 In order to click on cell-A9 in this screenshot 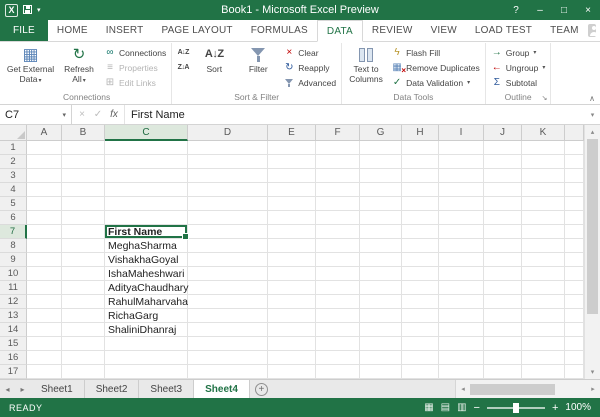, I will do `click(44, 260)`.